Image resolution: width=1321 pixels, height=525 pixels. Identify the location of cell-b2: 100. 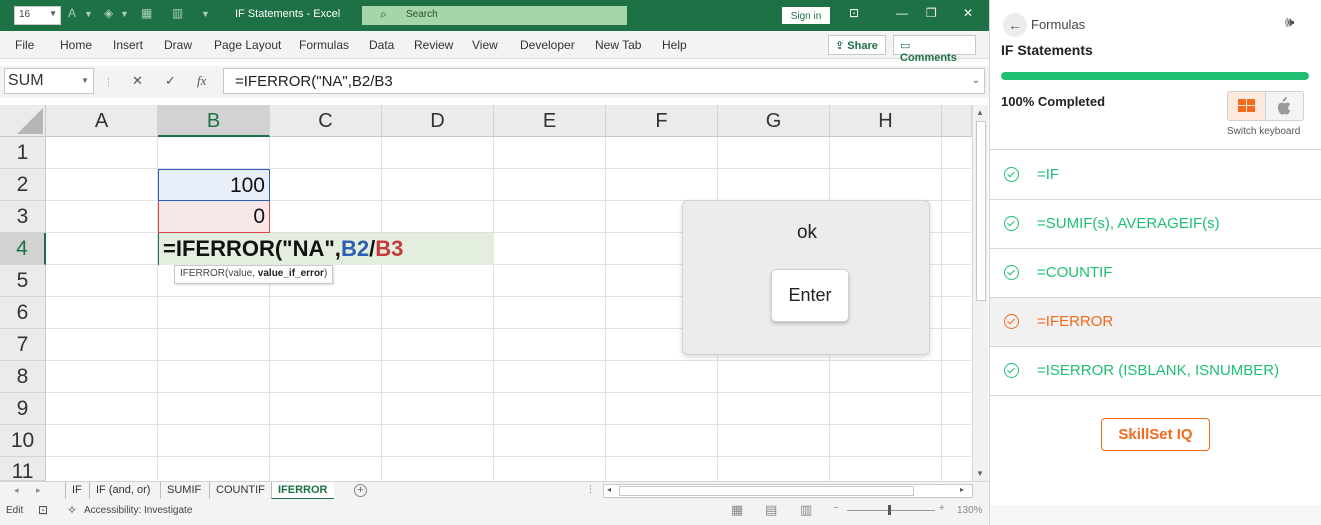
(214, 185).